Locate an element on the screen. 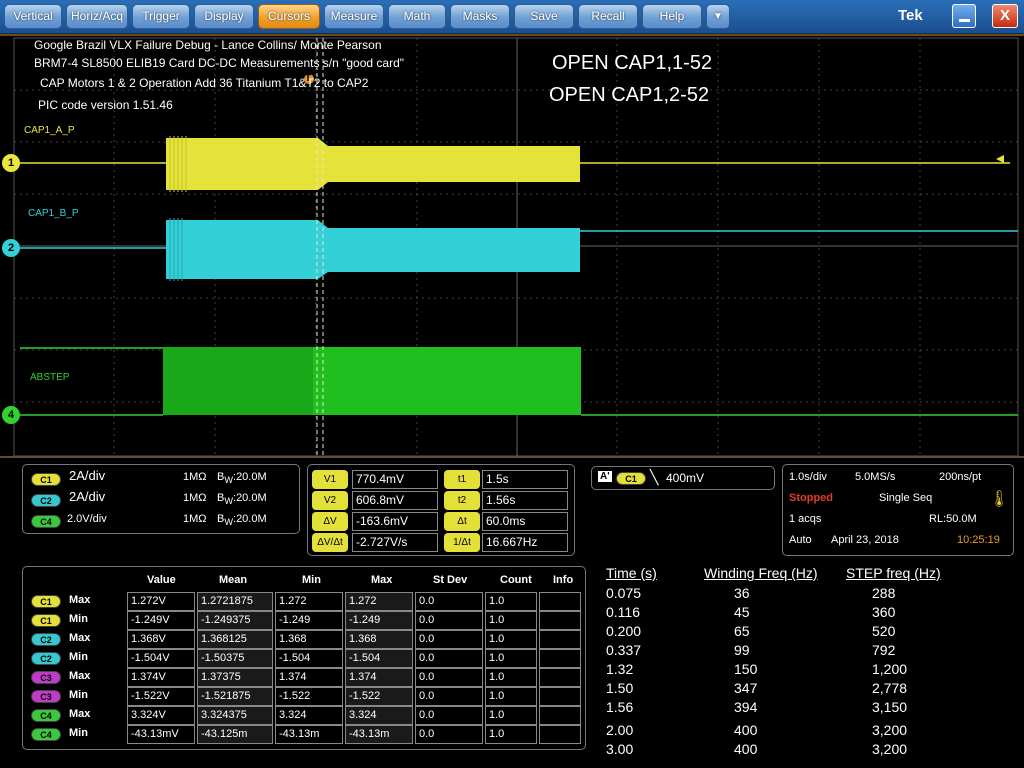  t1-value: 1.5s is located at coordinates (525, 479).